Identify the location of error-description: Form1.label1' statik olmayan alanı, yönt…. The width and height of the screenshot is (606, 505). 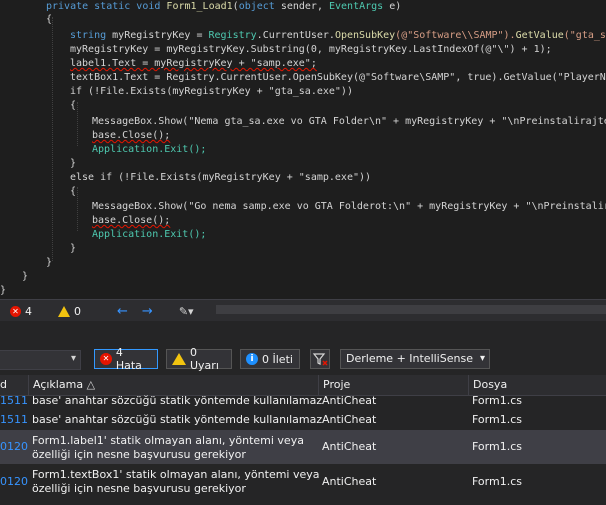
(168, 440).